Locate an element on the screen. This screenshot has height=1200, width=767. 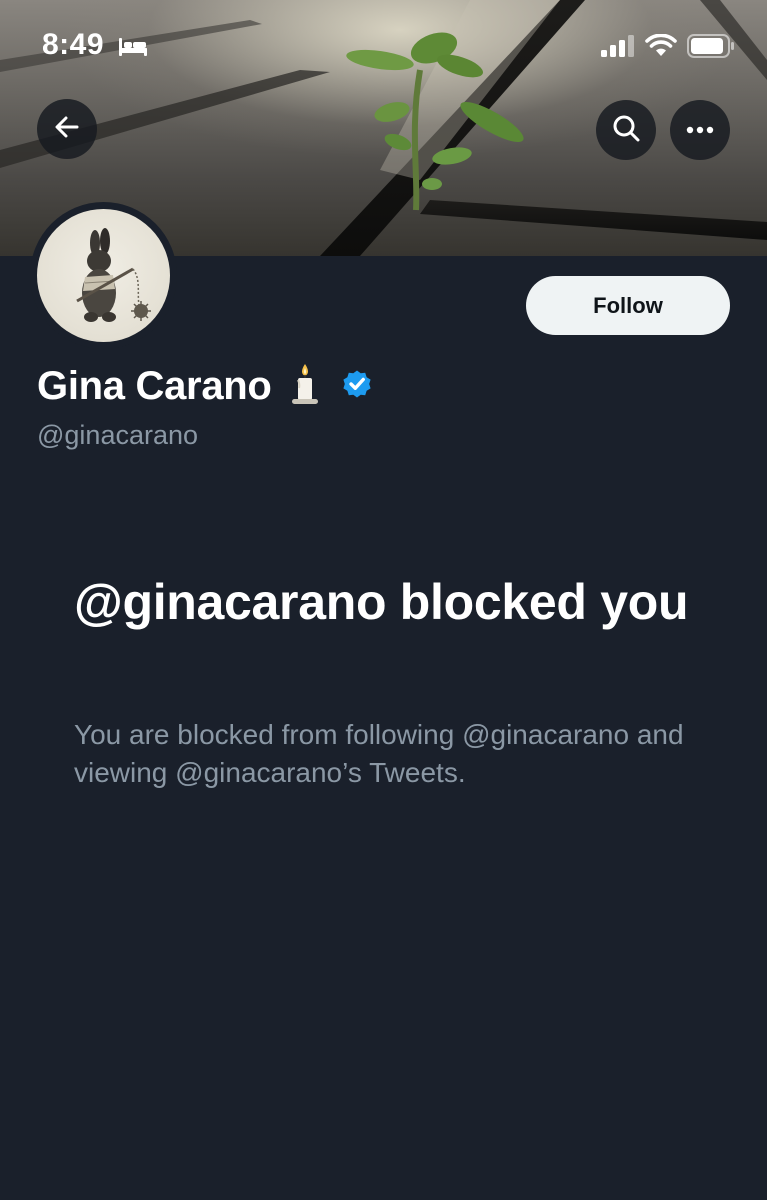
avatar-image is located at coordinates (103, 275).